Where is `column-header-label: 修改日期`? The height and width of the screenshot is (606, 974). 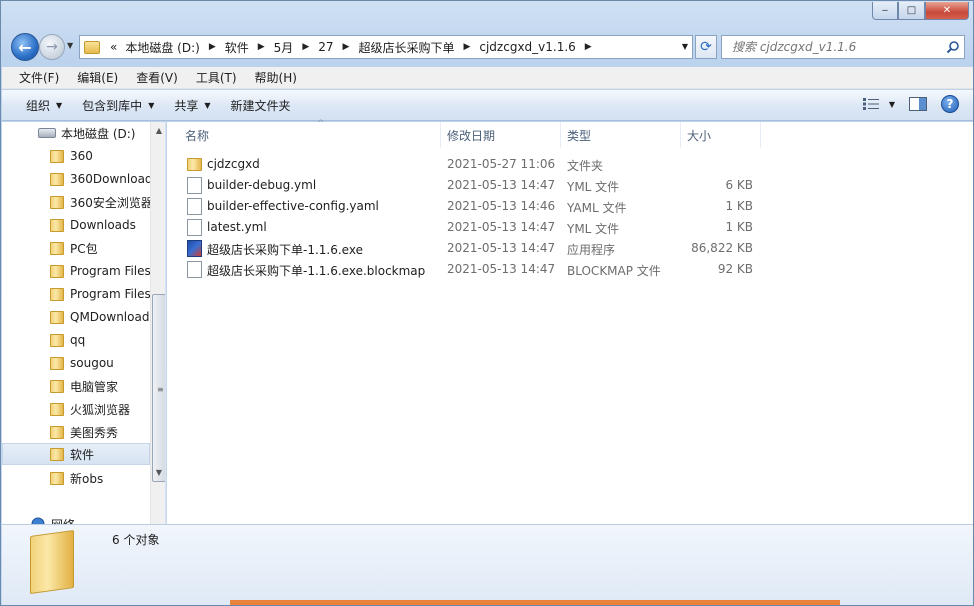
column-header-label: 修改日期 is located at coordinates (471, 135).